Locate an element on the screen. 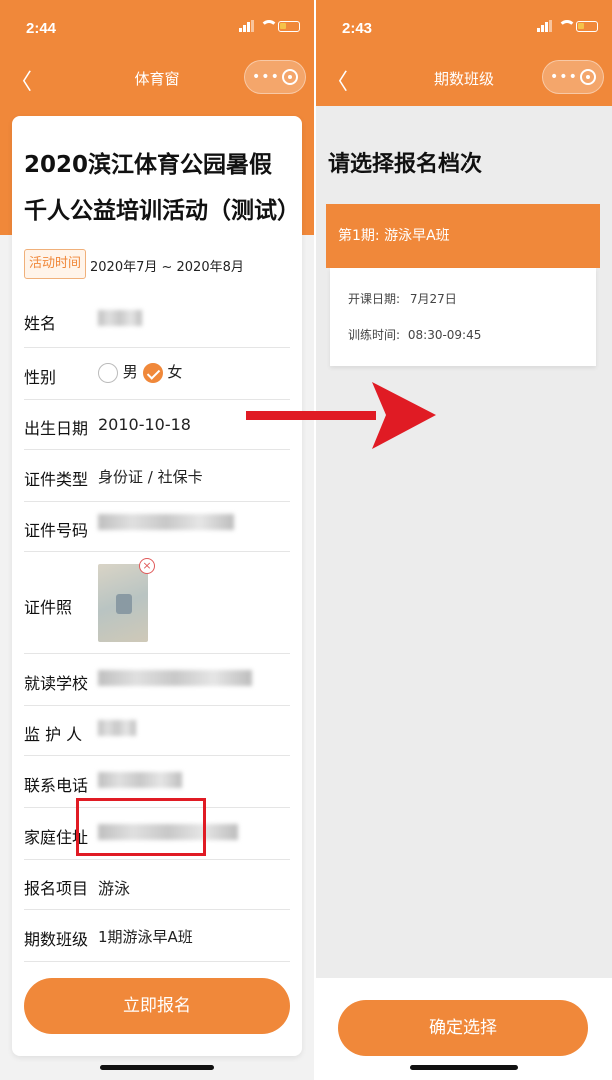 The height and width of the screenshot is (1080, 612). form-row-id-number: 证件号码 is located at coordinates (157, 527).